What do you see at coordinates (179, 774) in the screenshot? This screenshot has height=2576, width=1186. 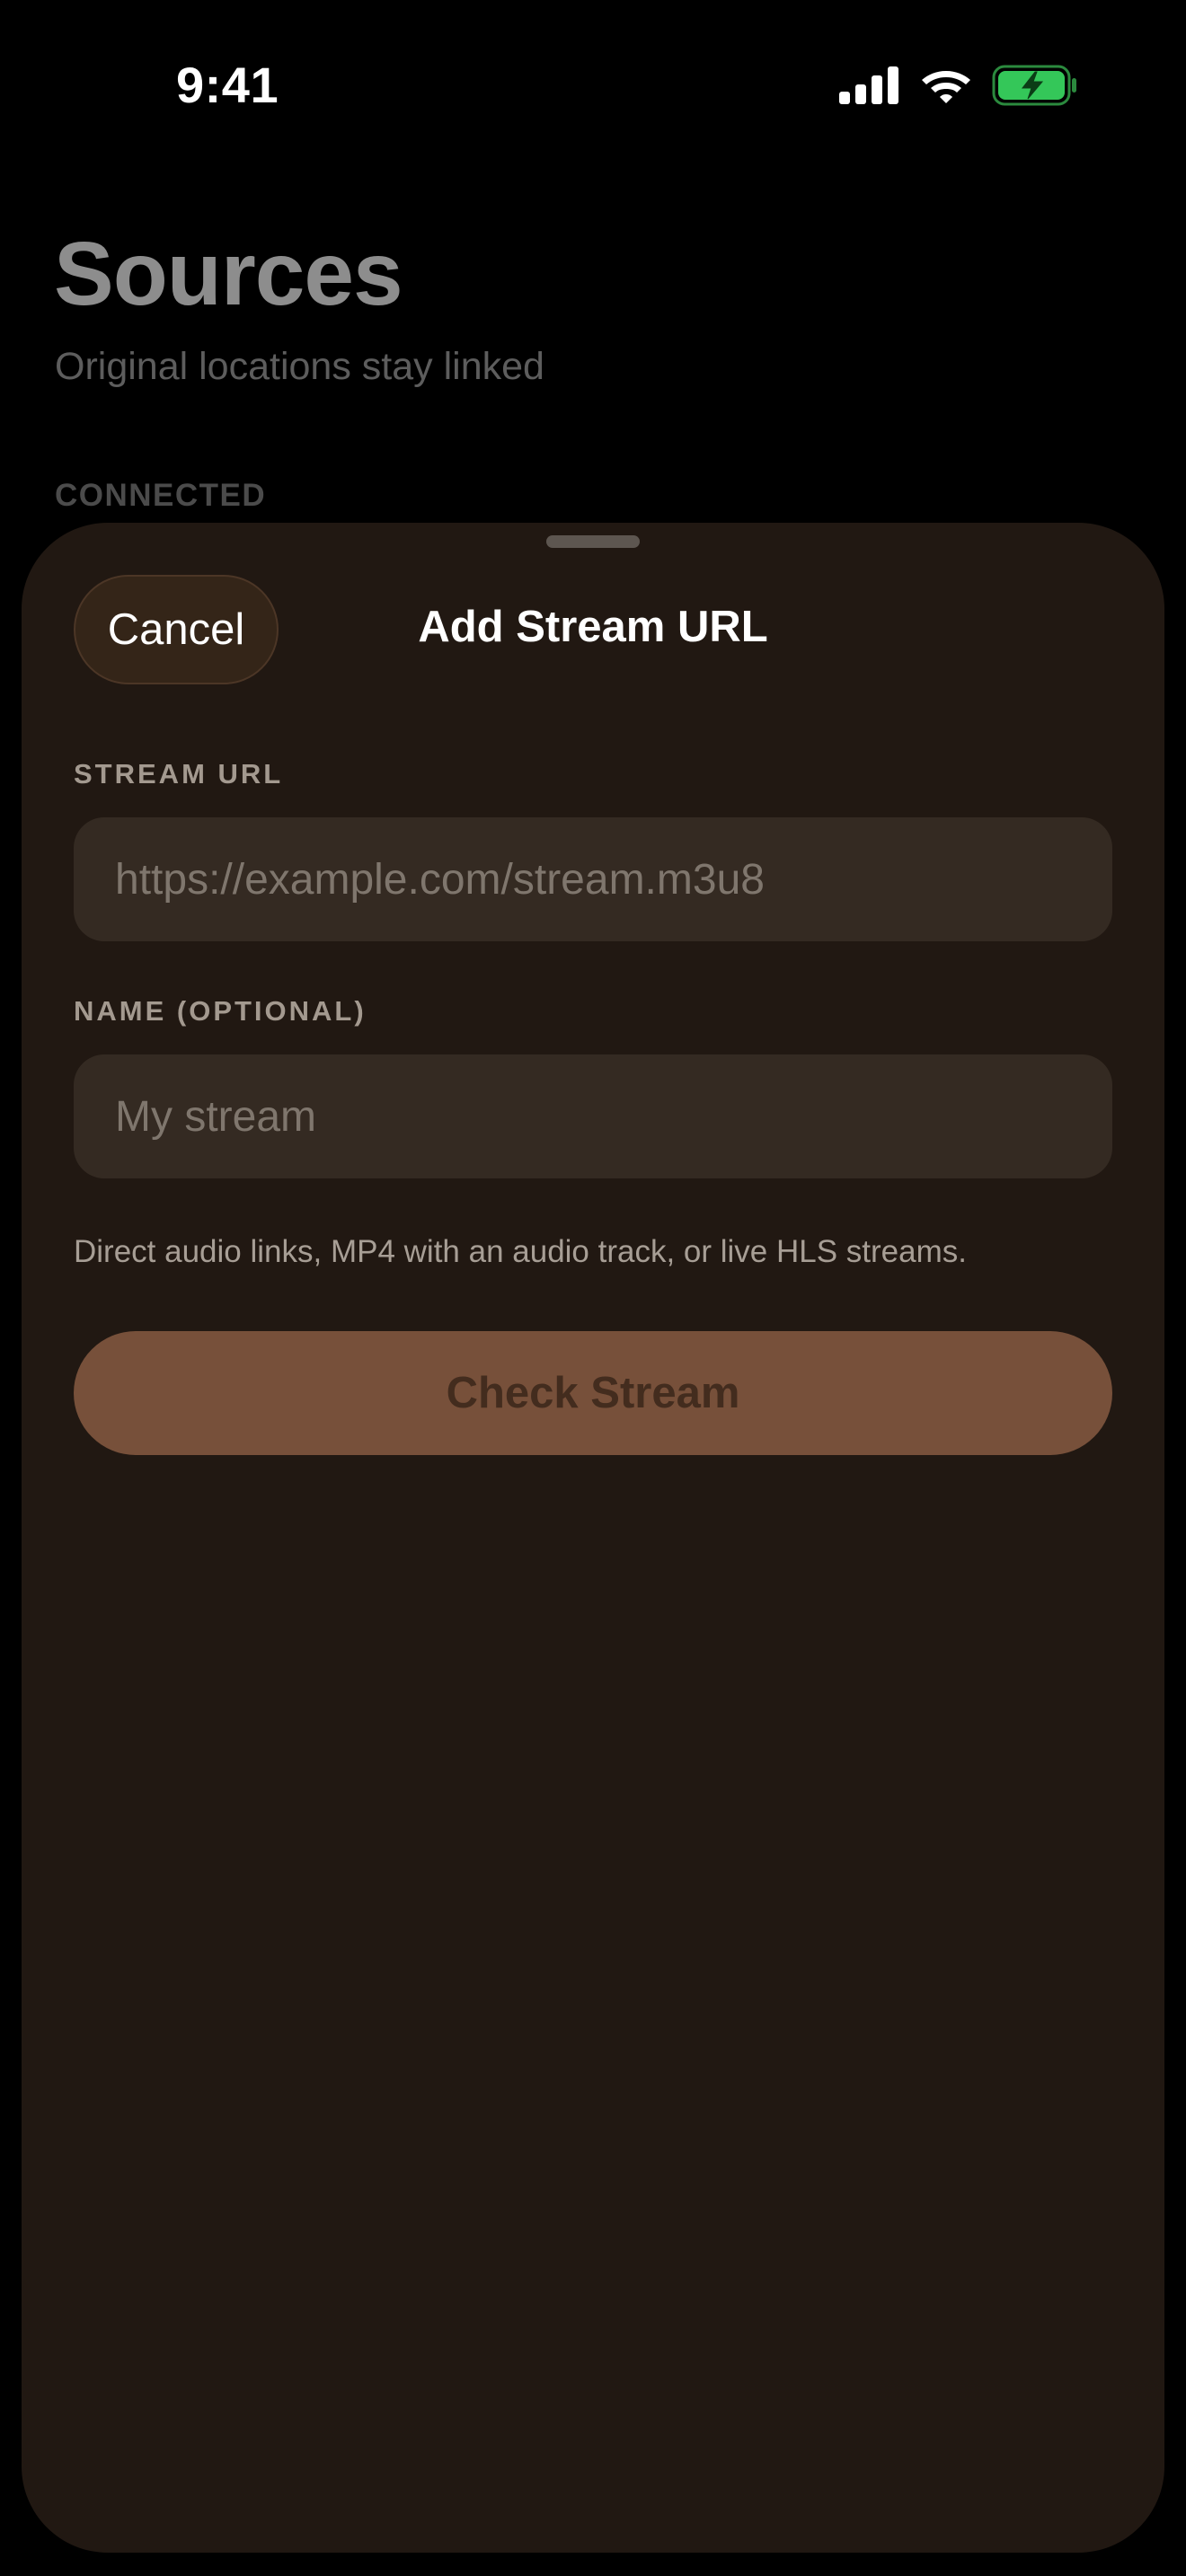 I see `stream-url-label: STREAM URL` at bounding box center [179, 774].